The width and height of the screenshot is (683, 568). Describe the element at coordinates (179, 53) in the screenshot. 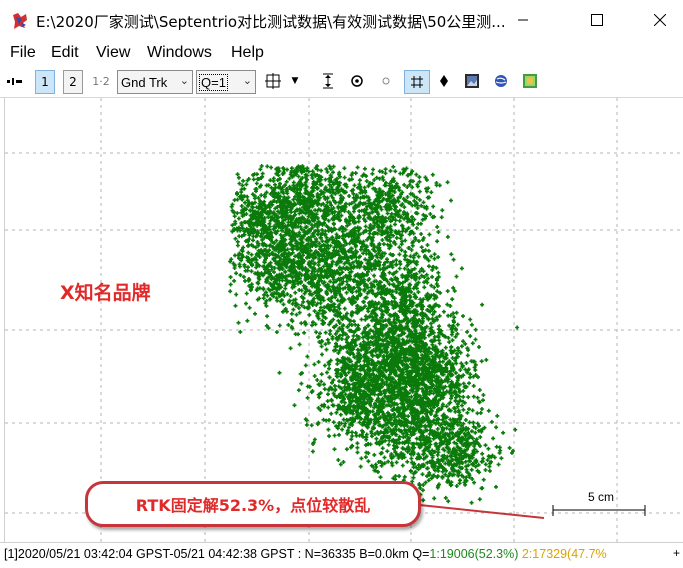

I see `menu-windows: Windows` at that location.